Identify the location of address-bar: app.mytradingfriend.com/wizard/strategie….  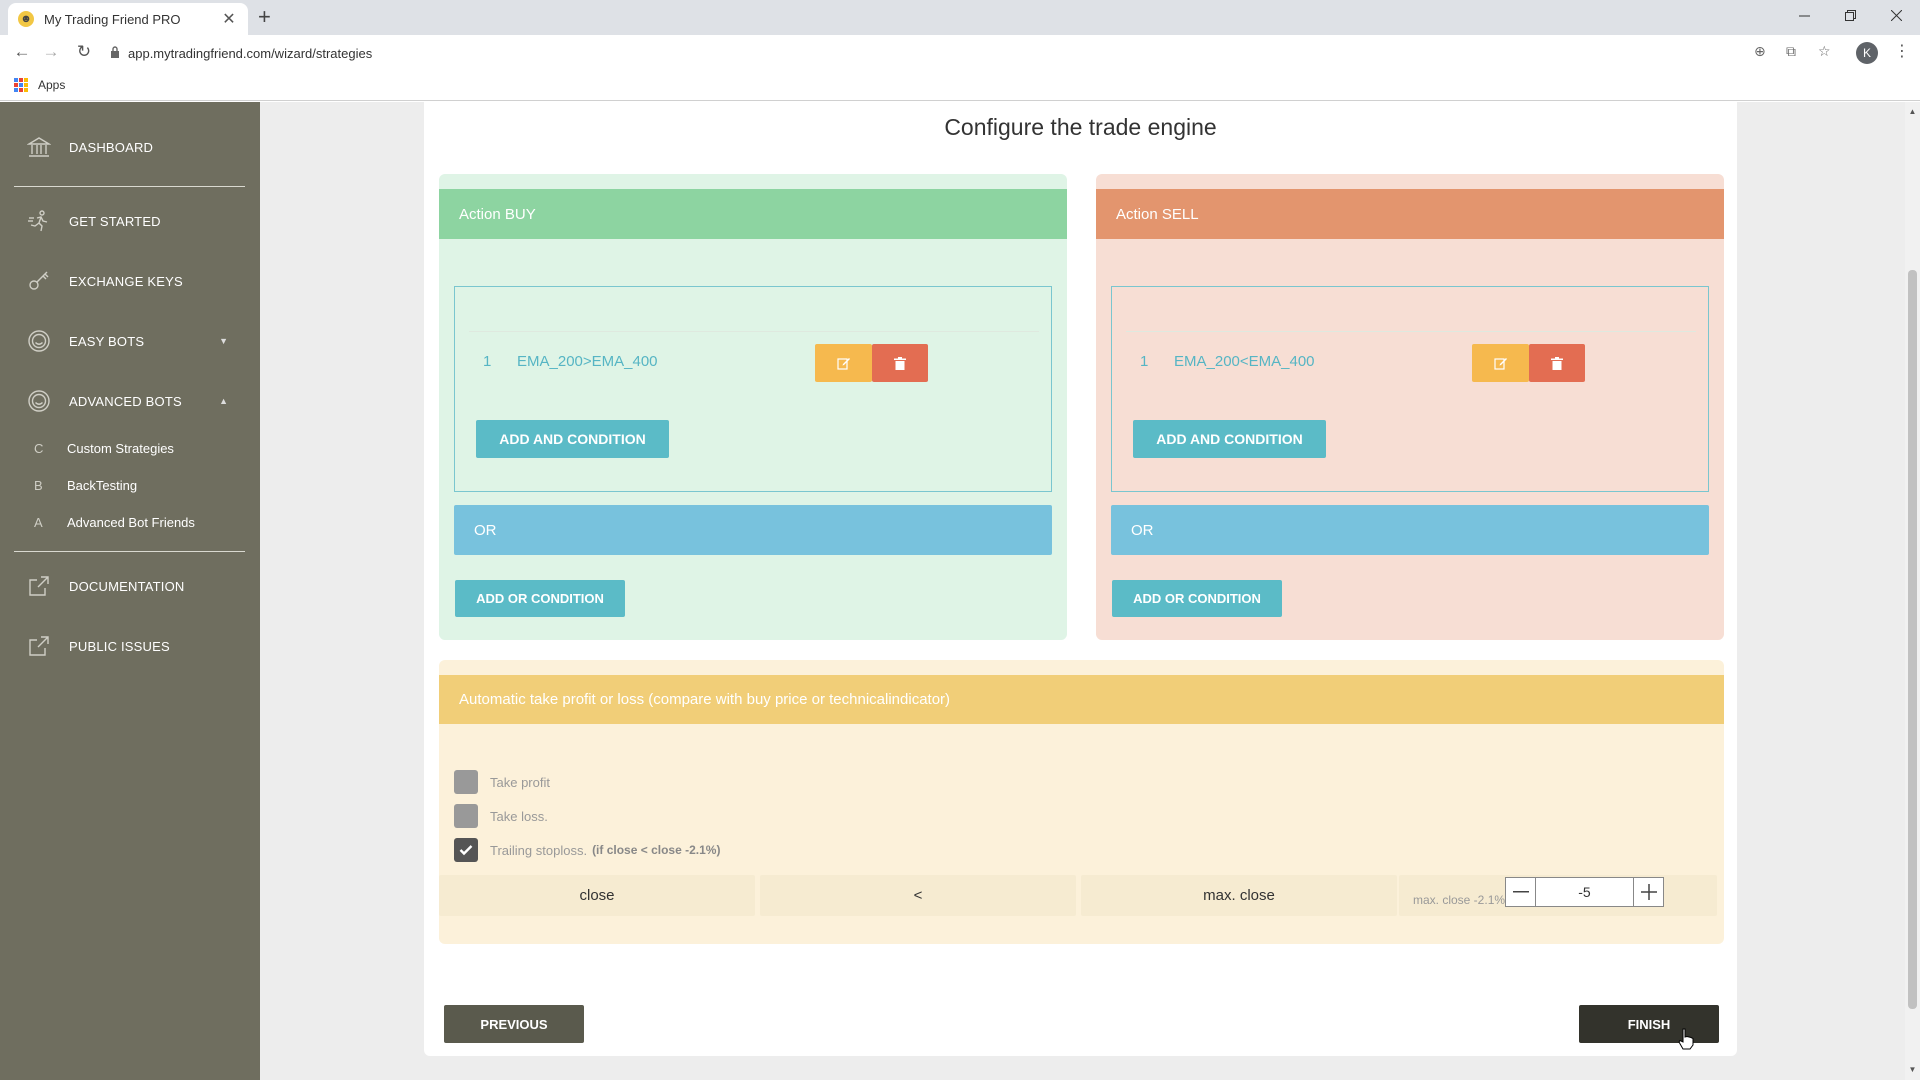
(940, 53).